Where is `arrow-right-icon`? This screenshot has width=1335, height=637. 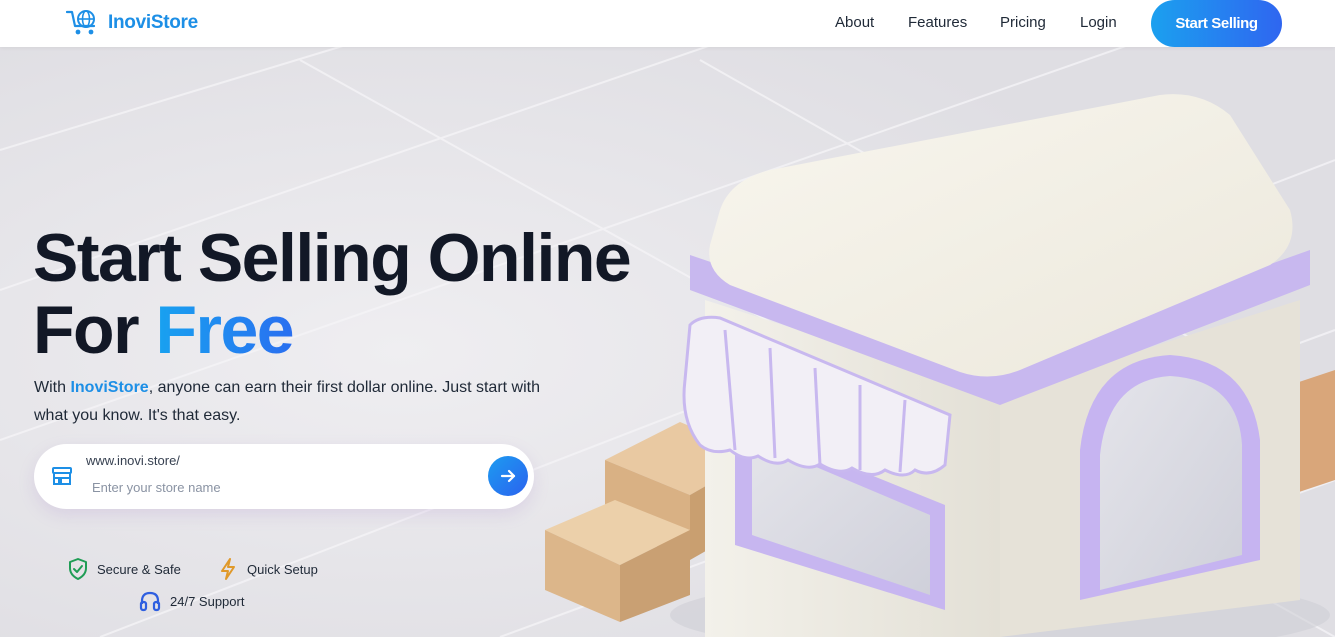
arrow-right-icon is located at coordinates (508, 476).